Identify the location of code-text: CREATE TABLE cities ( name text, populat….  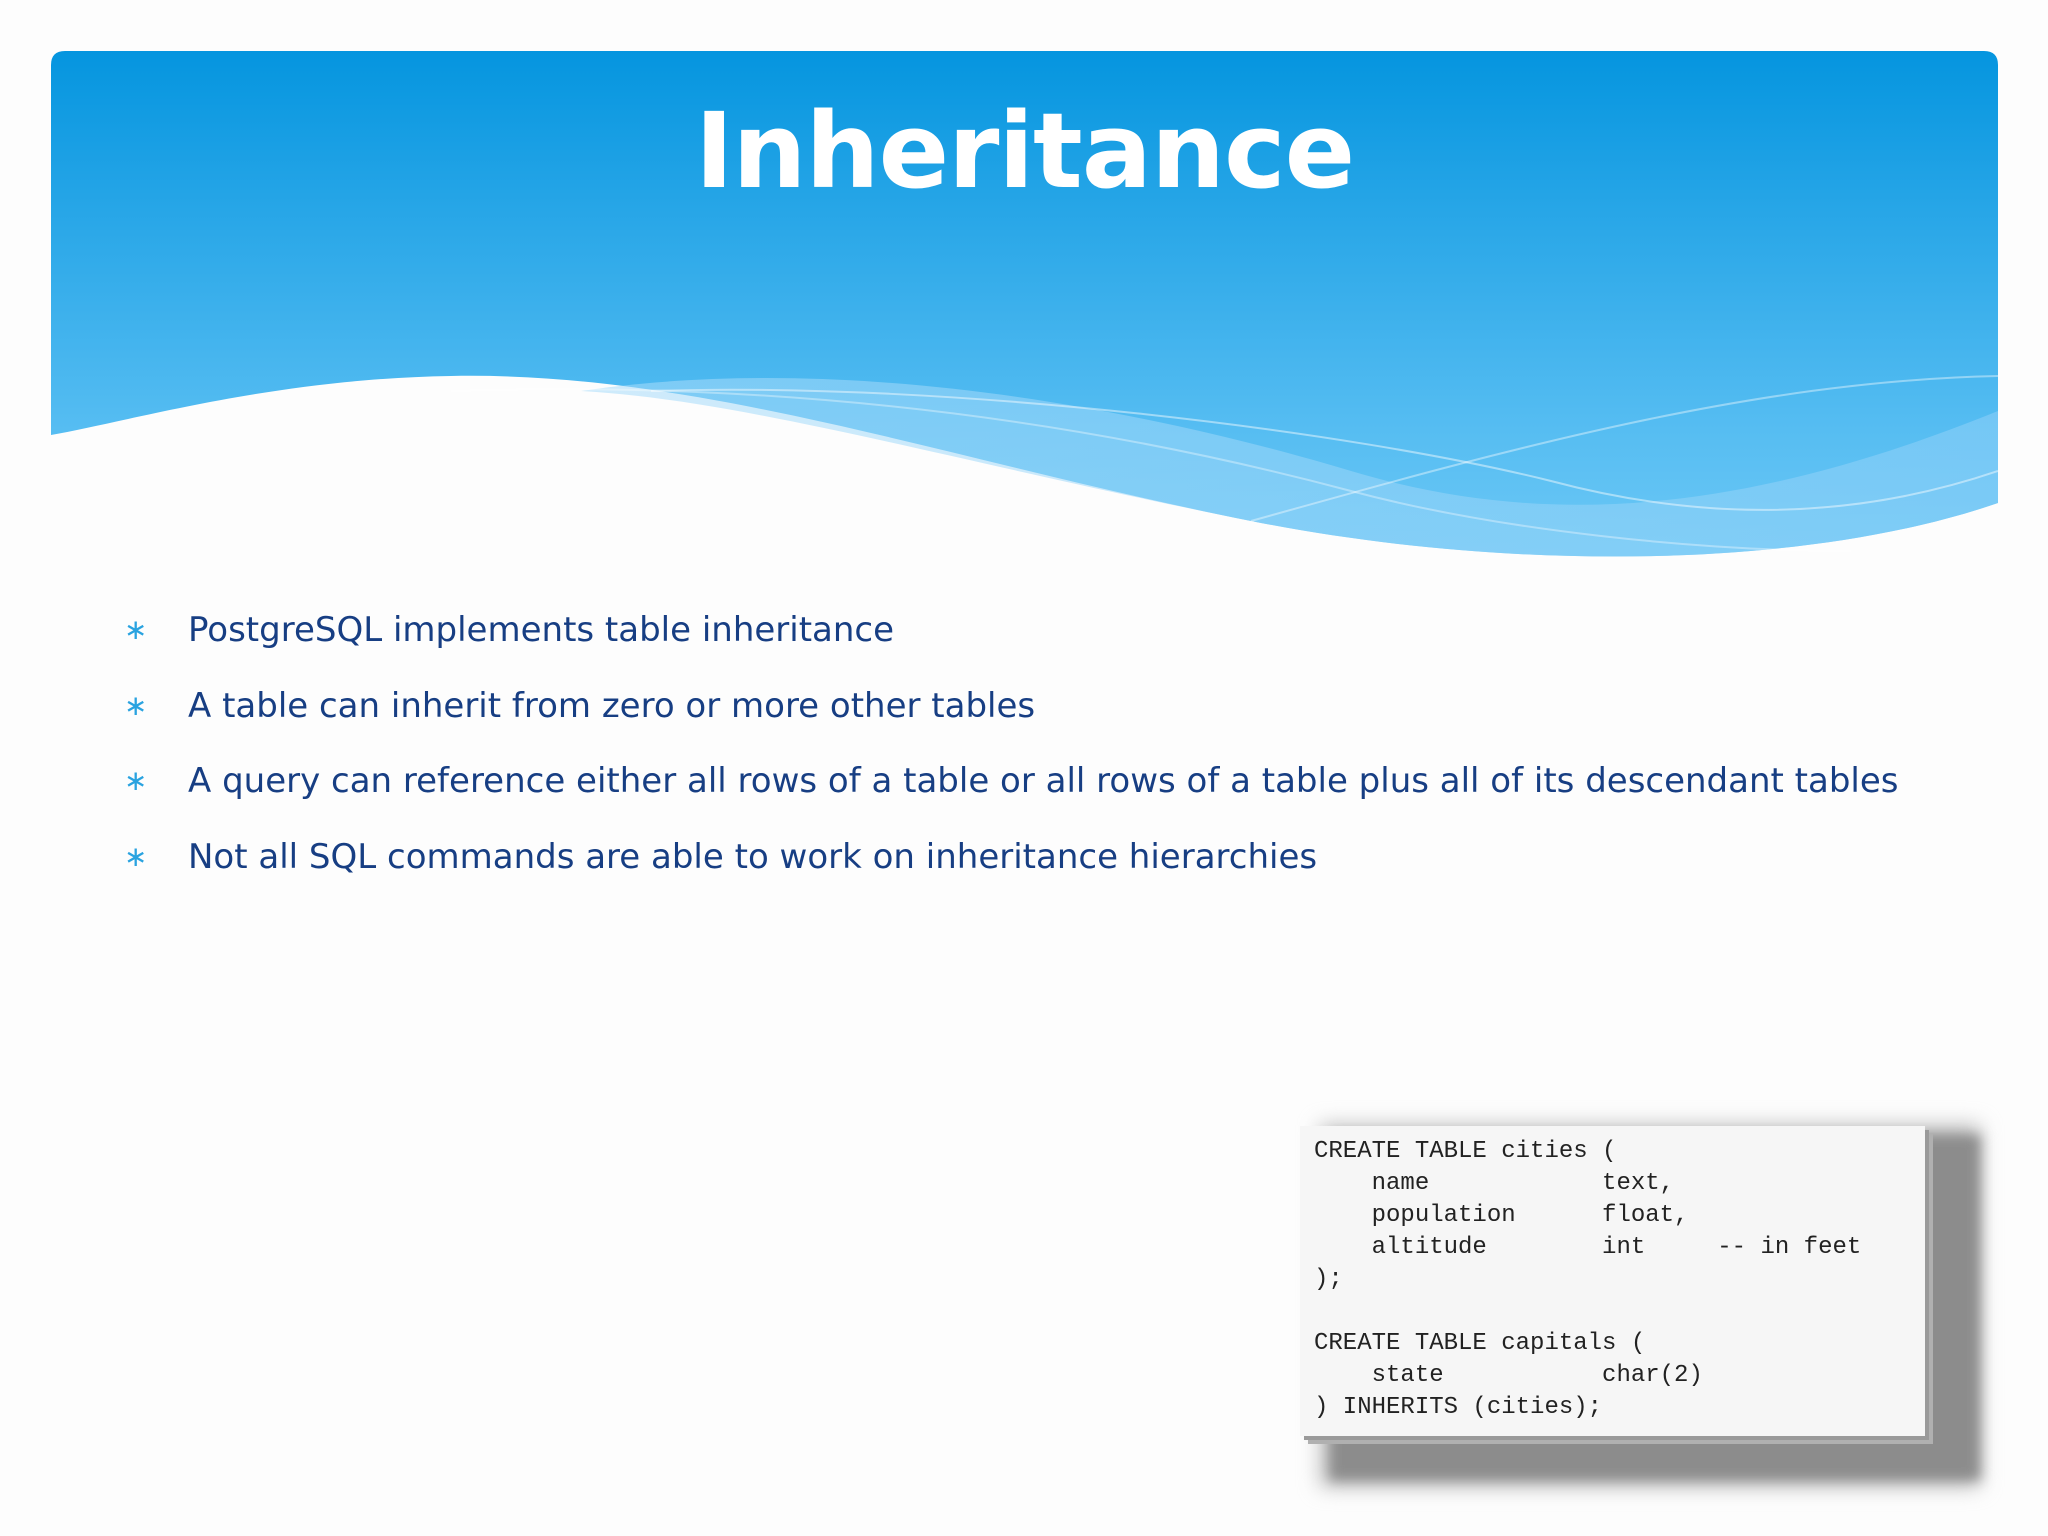
(1588, 1279).